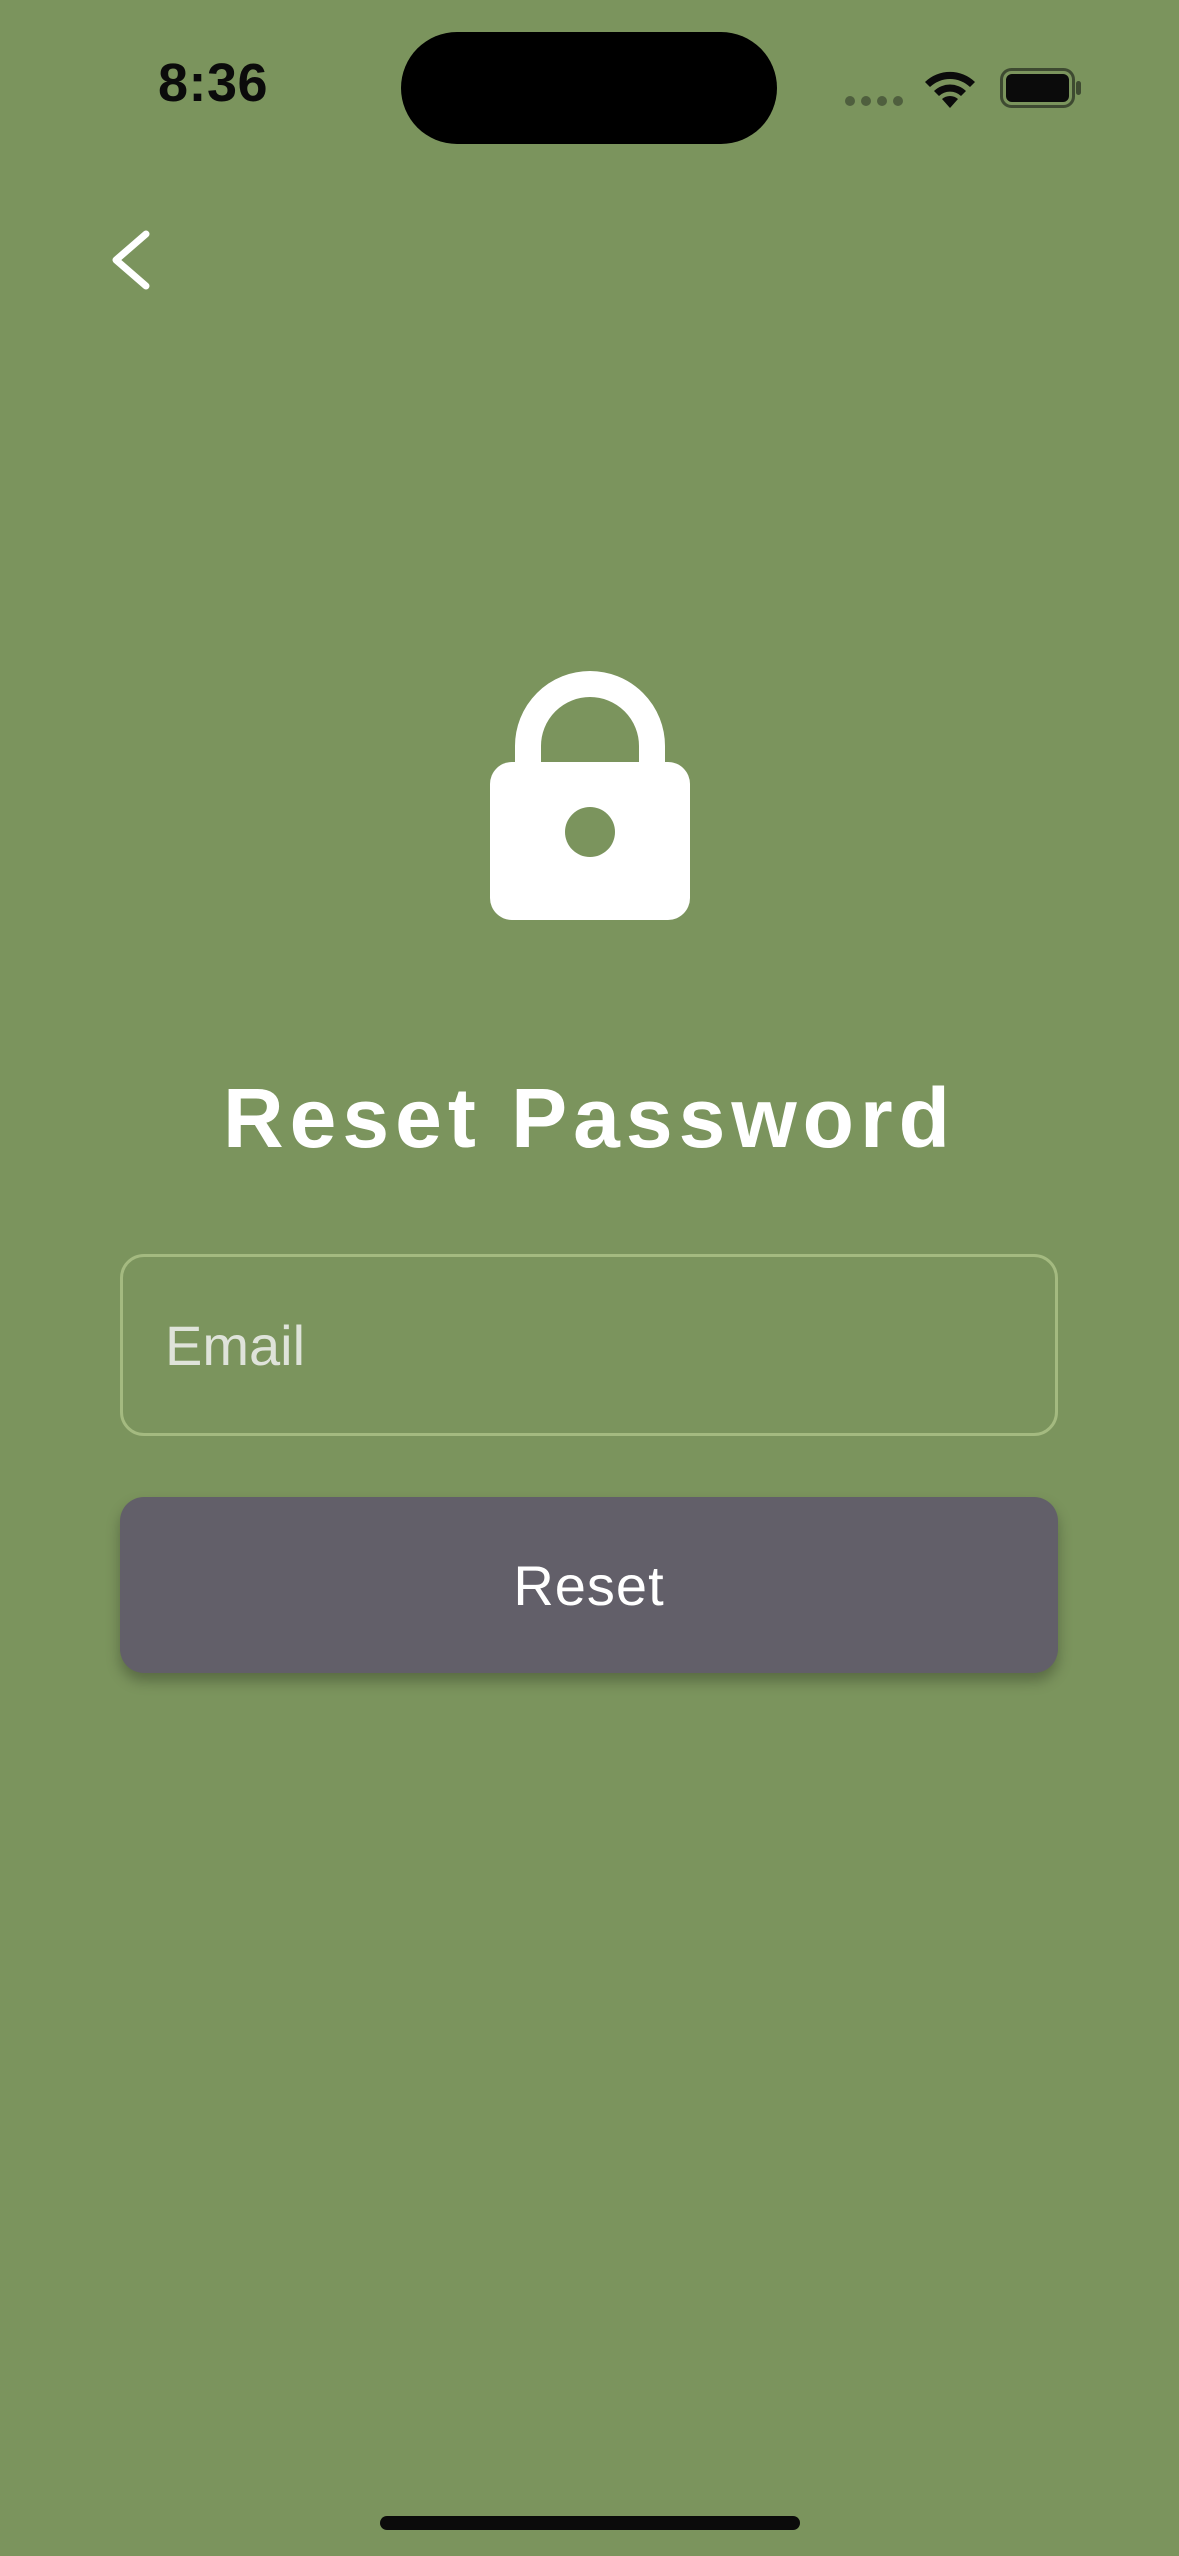 The image size is (1179, 2556). Describe the element at coordinates (589, 1118) in the screenshot. I see `page-title: Reset Password` at that location.